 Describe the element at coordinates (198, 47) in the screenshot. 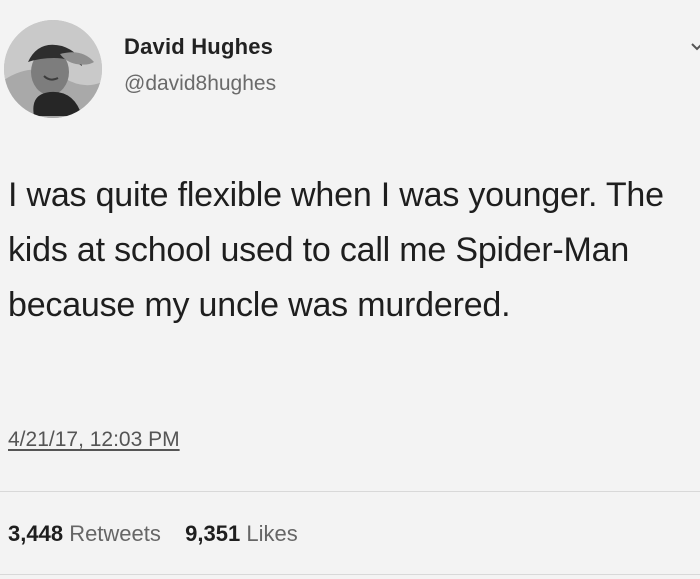

I see `author-name: David Hughes` at that location.